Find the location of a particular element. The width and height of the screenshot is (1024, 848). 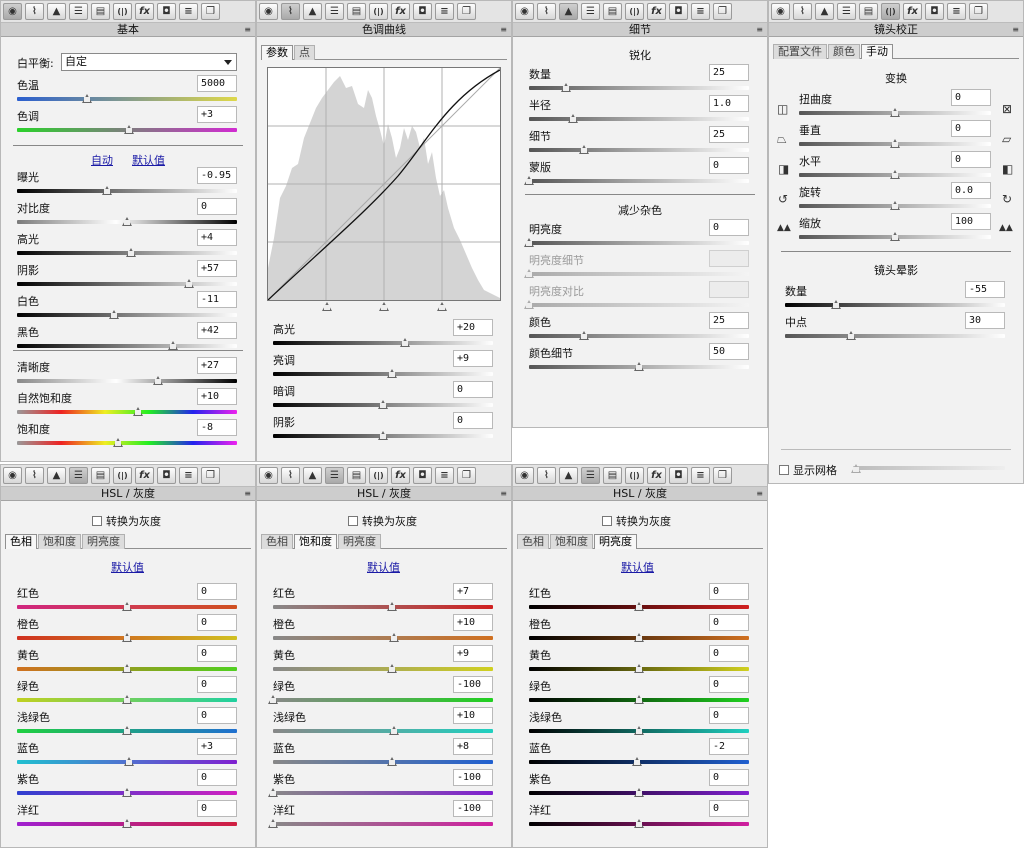

checkbox-box is located at coordinates (97, 521).